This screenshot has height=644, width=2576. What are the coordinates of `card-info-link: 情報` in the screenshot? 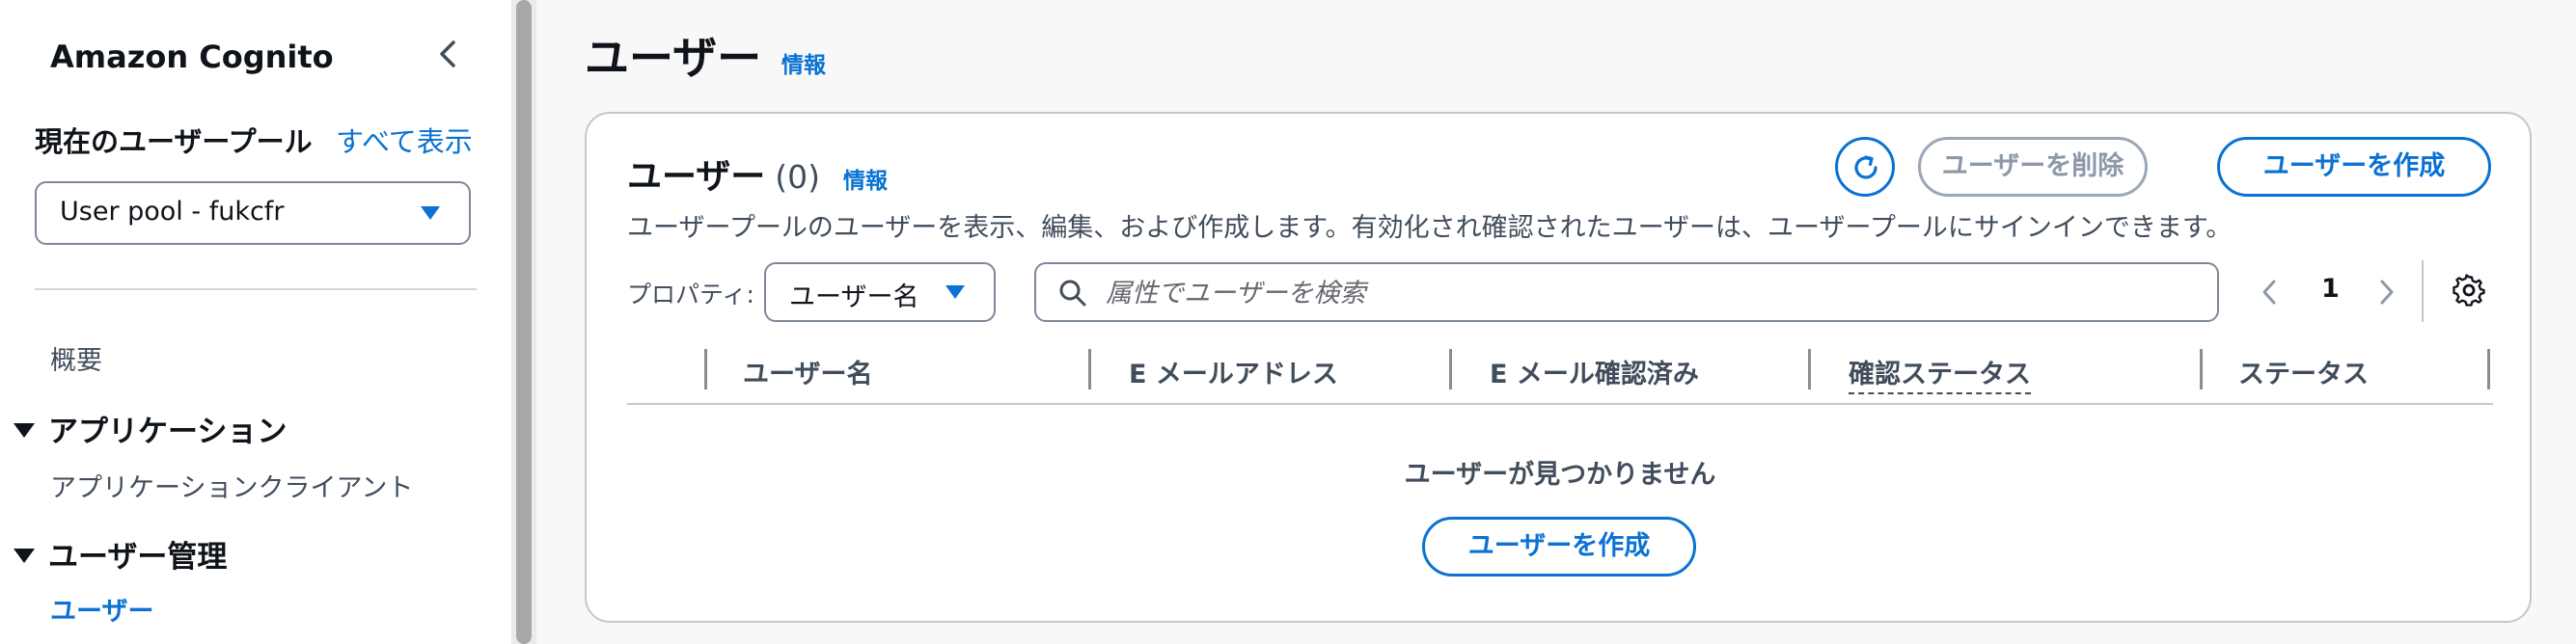 It's located at (865, 179).